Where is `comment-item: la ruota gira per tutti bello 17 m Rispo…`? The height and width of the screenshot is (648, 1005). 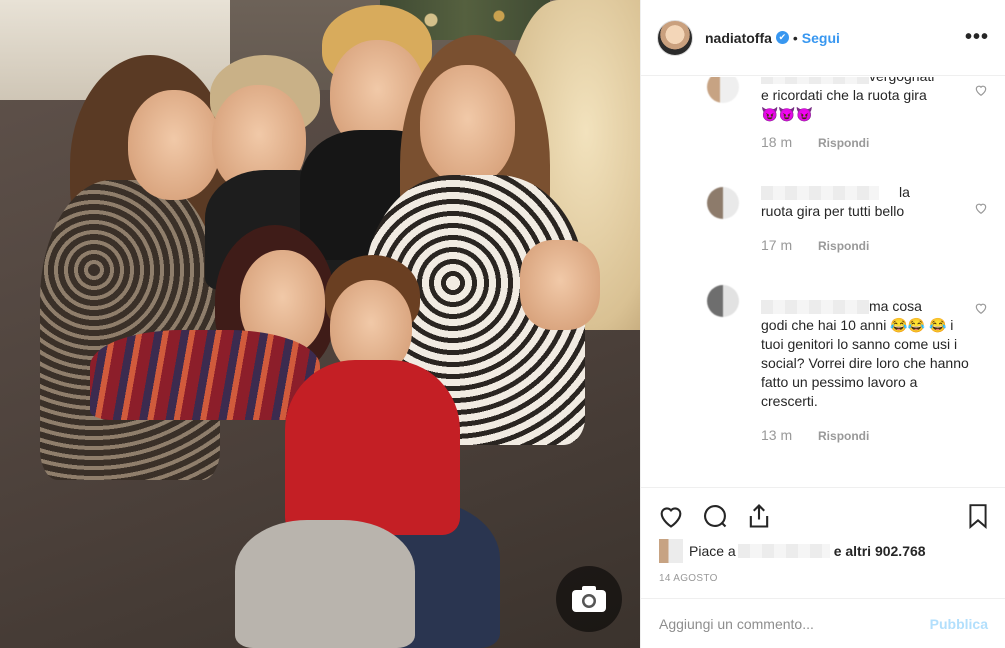
comment-item: la ruota gira per tutti bello 17 m Rispo… is located at coordinates (866, 218).